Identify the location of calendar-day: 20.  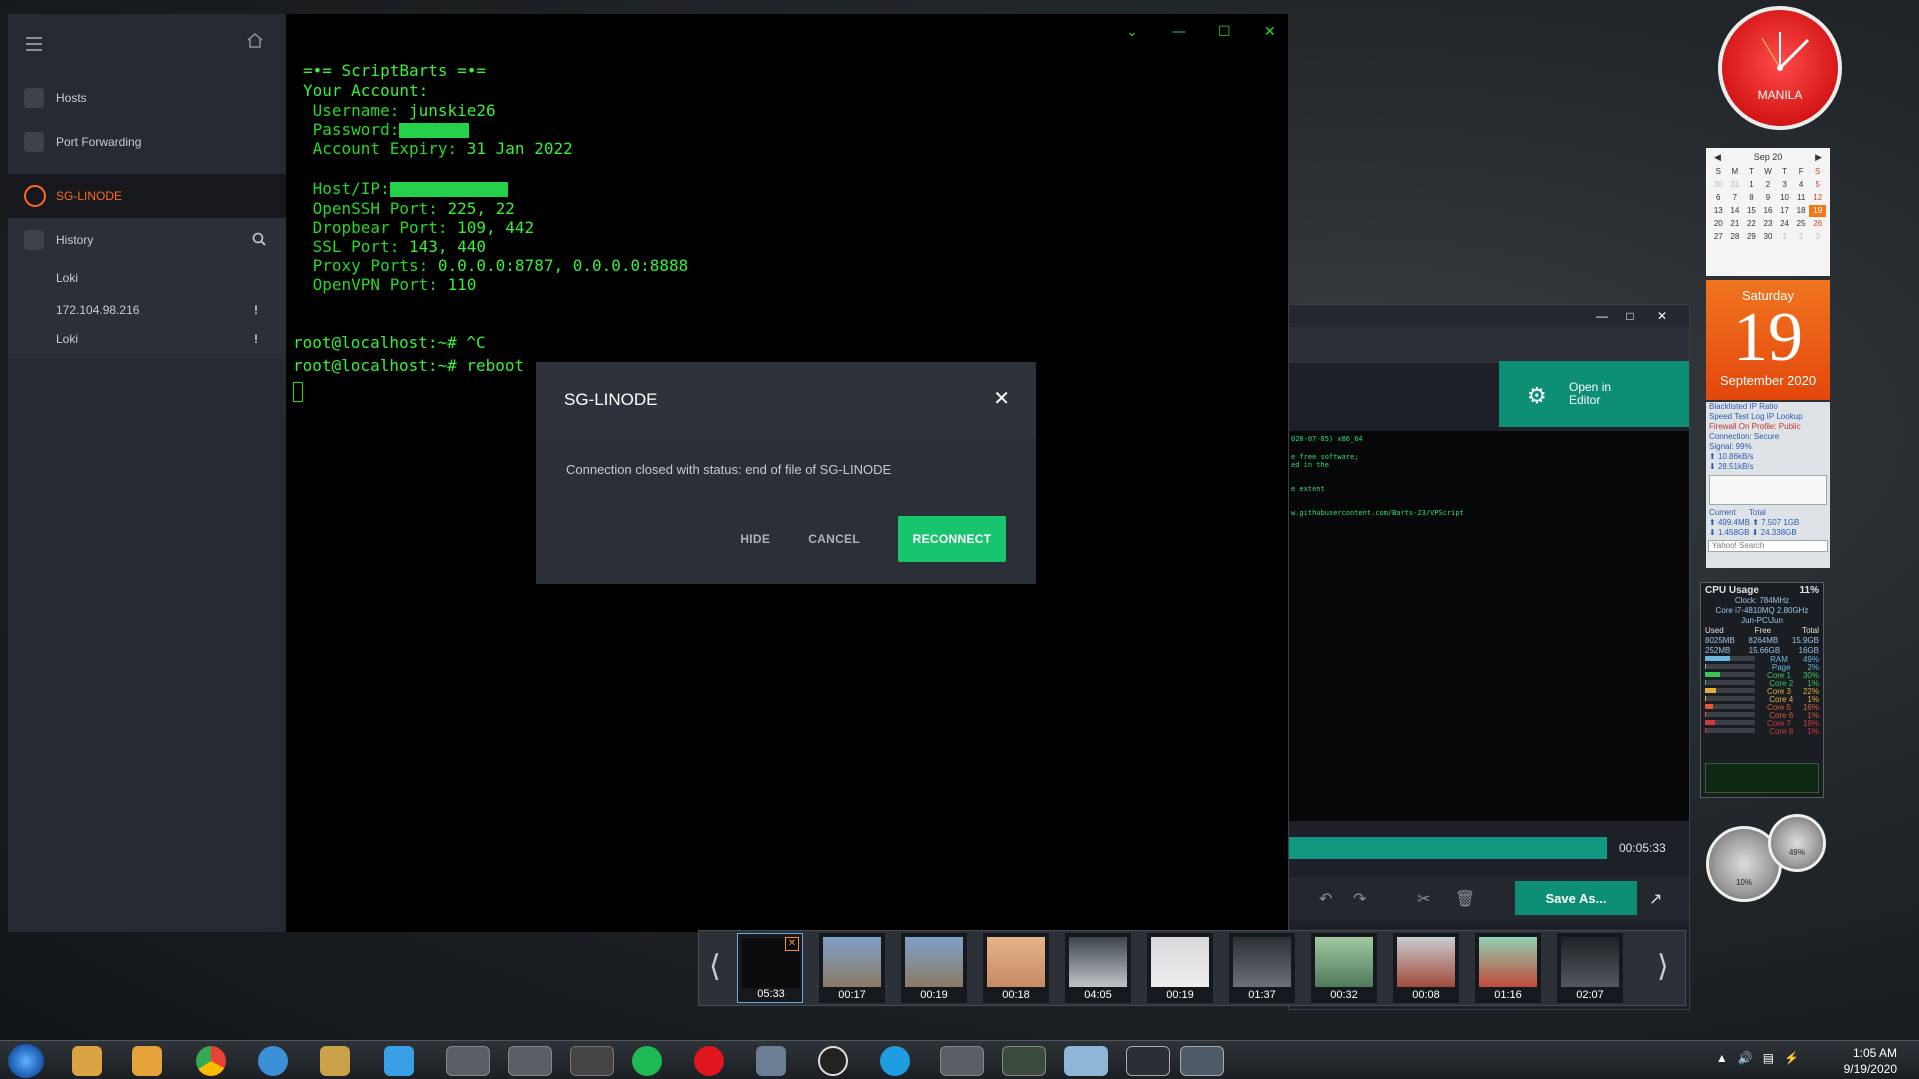
(1718, 224).